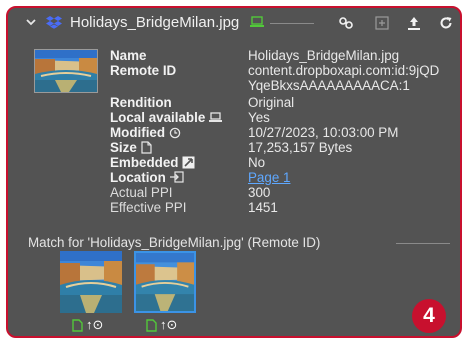 Image resolution: width=472 pixels, height=347 pixels. Describe the element at coordinates (259, 117) in the screenshot. I see `local-available-value: Yes` at that location.